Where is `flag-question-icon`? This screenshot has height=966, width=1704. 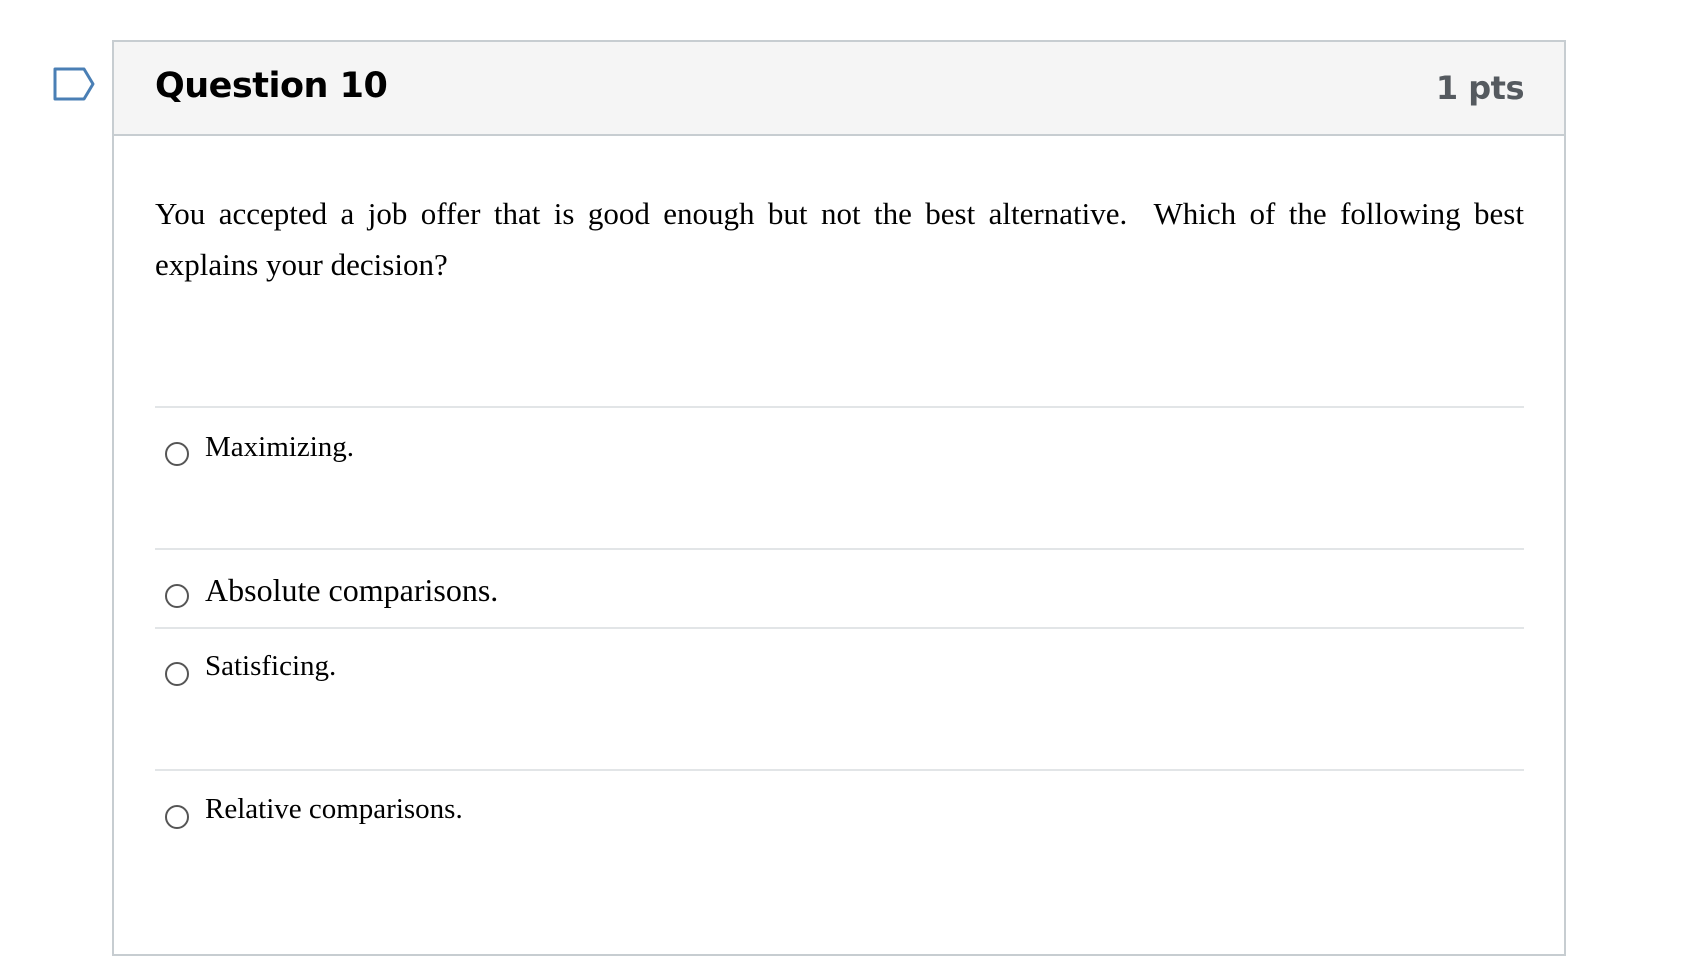 flag-question-icon is located at coordinates (74, 84).